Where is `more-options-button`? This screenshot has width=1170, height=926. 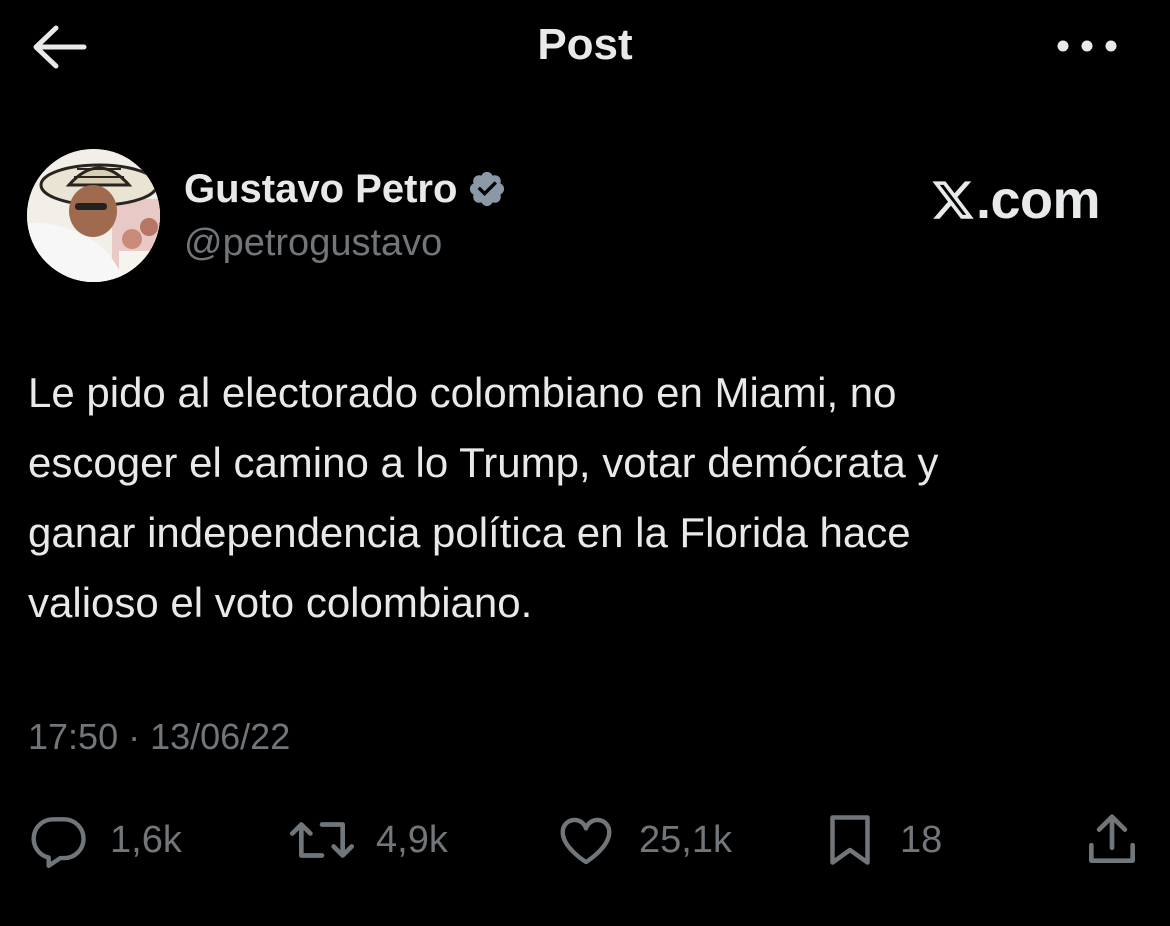 more-options-button is located at coordinates (1087, 46).